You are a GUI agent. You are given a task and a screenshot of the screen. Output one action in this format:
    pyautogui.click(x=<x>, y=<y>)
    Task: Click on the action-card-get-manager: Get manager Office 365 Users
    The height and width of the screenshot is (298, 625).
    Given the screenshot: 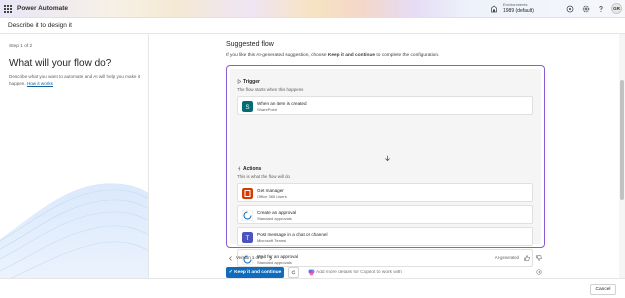 What is the action you would take?
    pyautogui.click(x=385, y=192)
    